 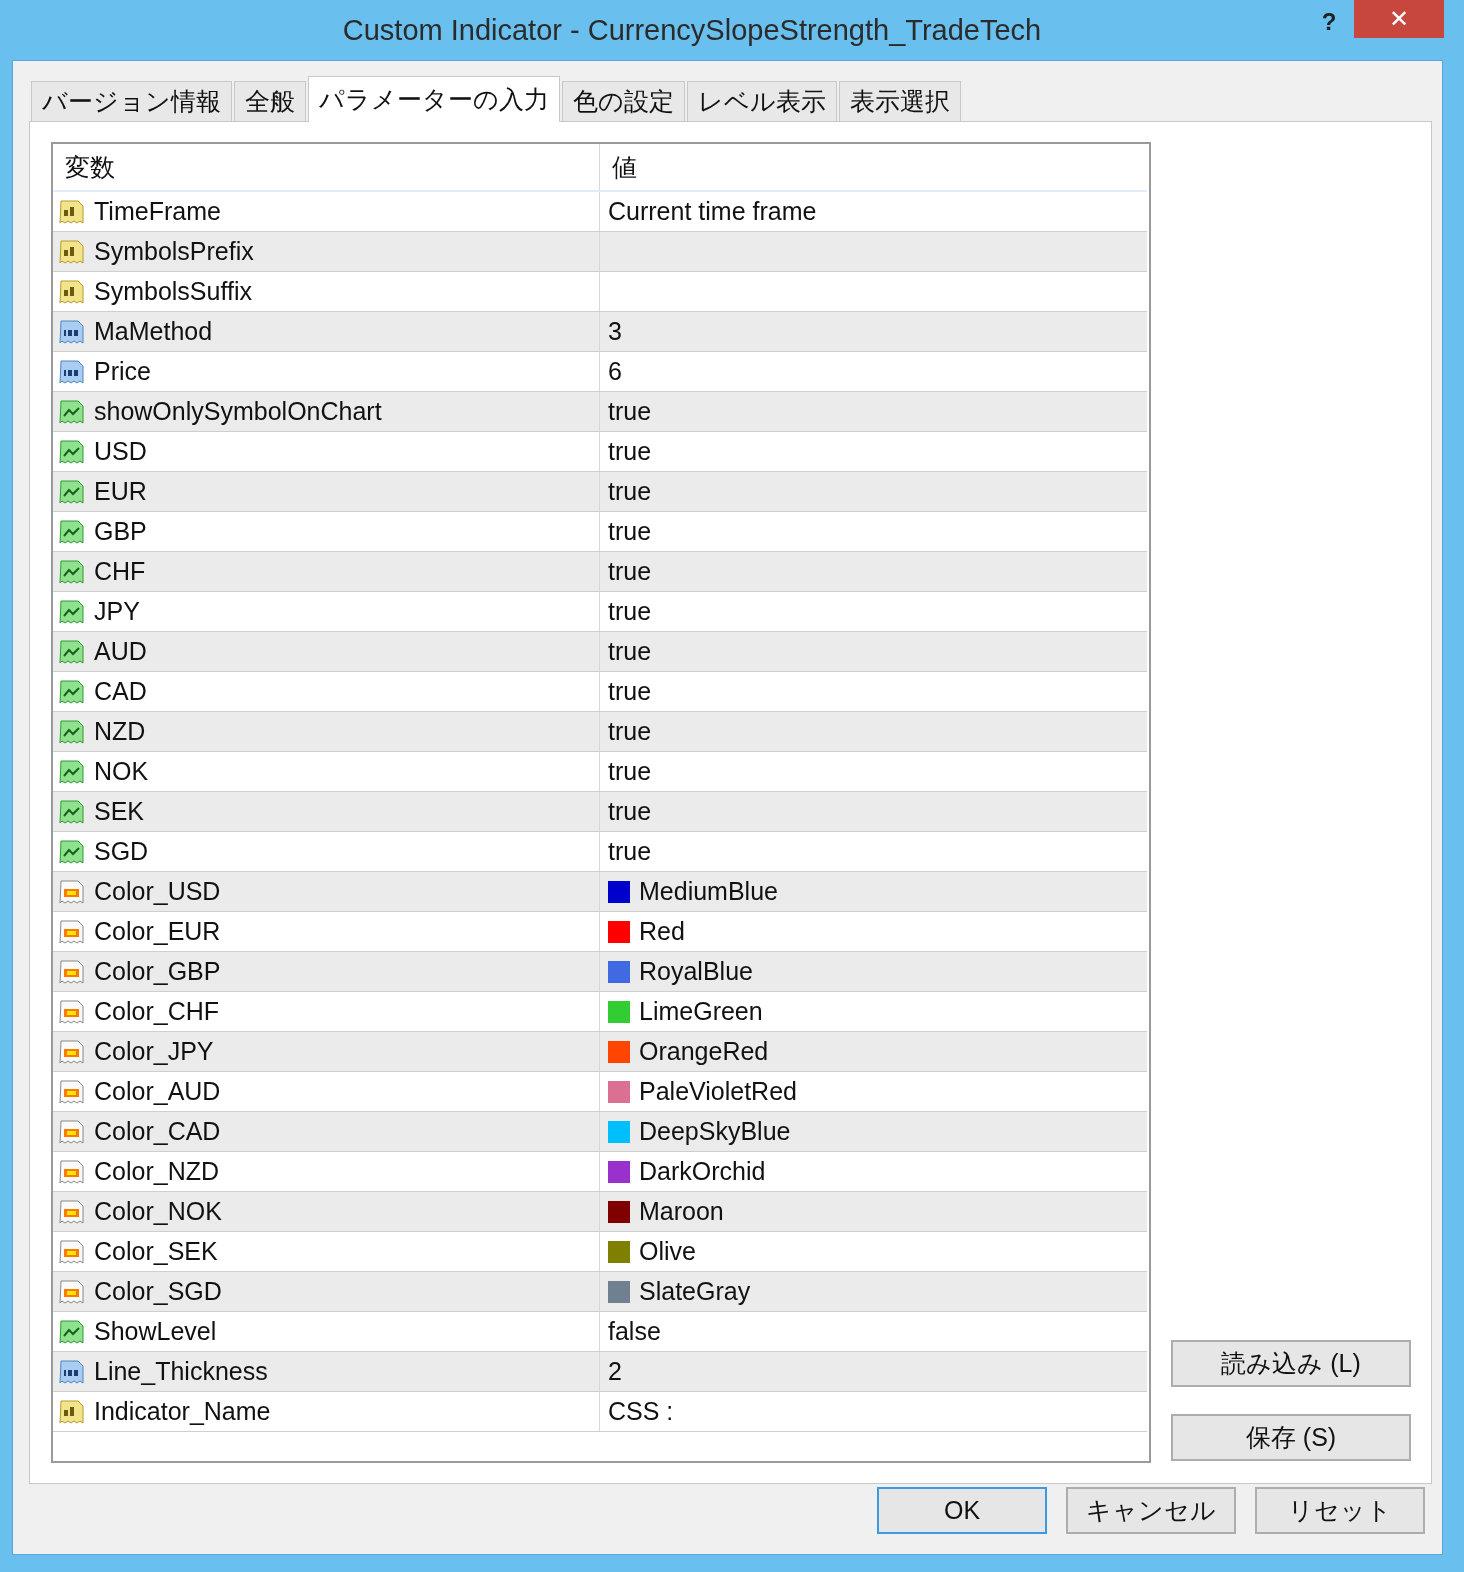 What do you see at coordinates (157, 1131) in the screenshot?
I see `parameter-name: Color_CAD` at bounding box center [157, 1131].